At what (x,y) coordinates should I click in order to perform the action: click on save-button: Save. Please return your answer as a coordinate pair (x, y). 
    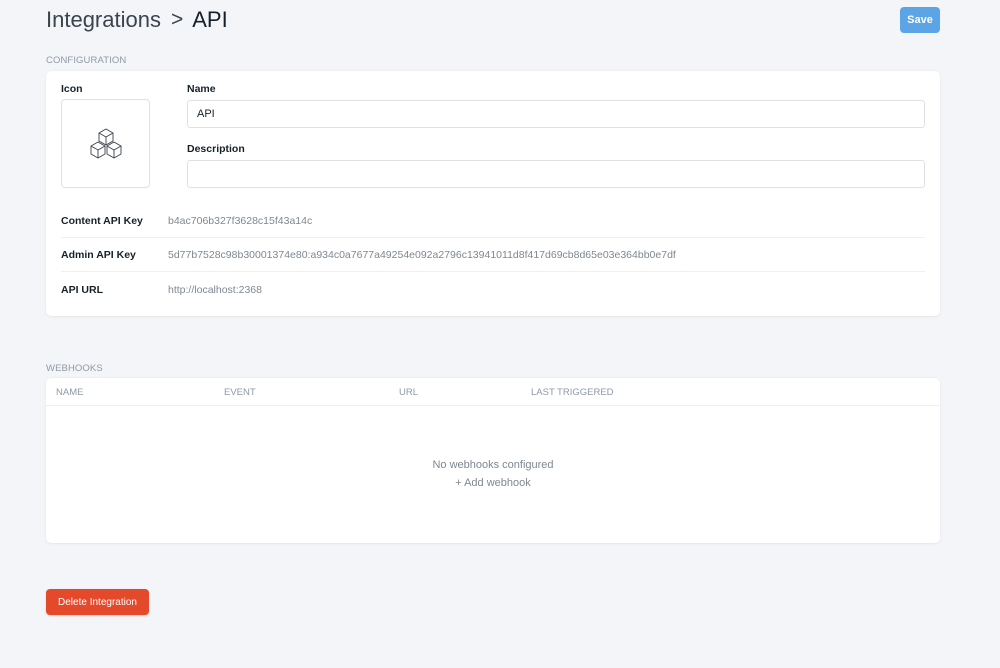
    Looking at the image, I should click on (920, 20).